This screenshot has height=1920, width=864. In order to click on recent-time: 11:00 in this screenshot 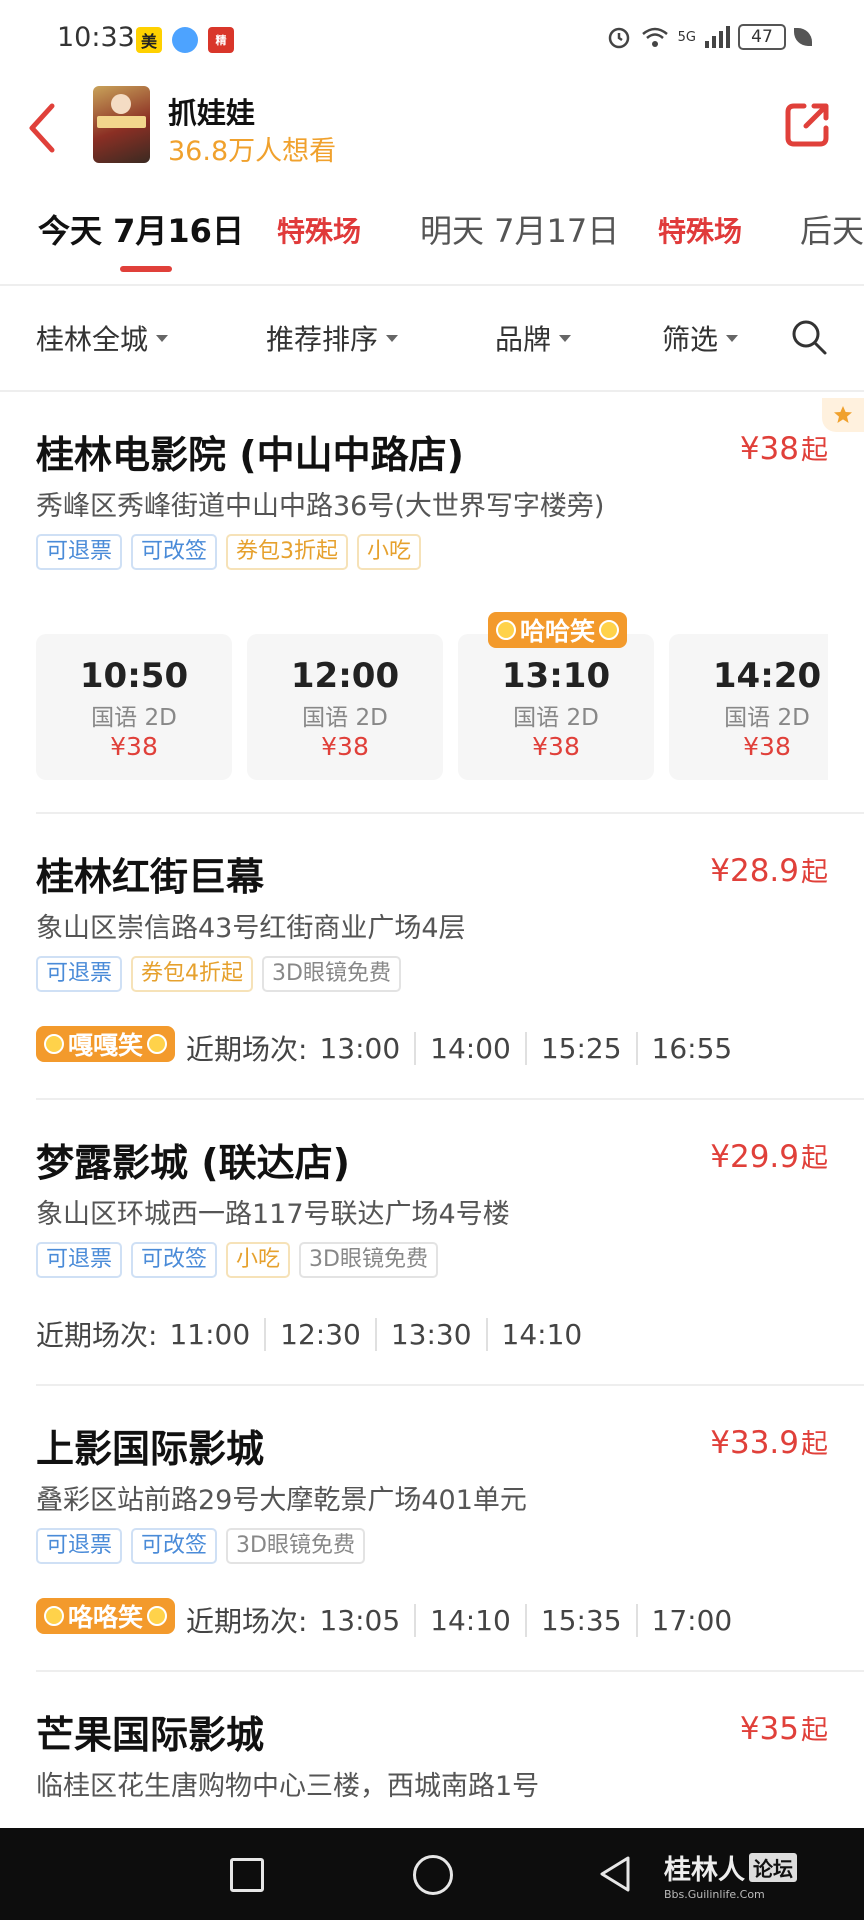, I will do `click(213, 1334)`.